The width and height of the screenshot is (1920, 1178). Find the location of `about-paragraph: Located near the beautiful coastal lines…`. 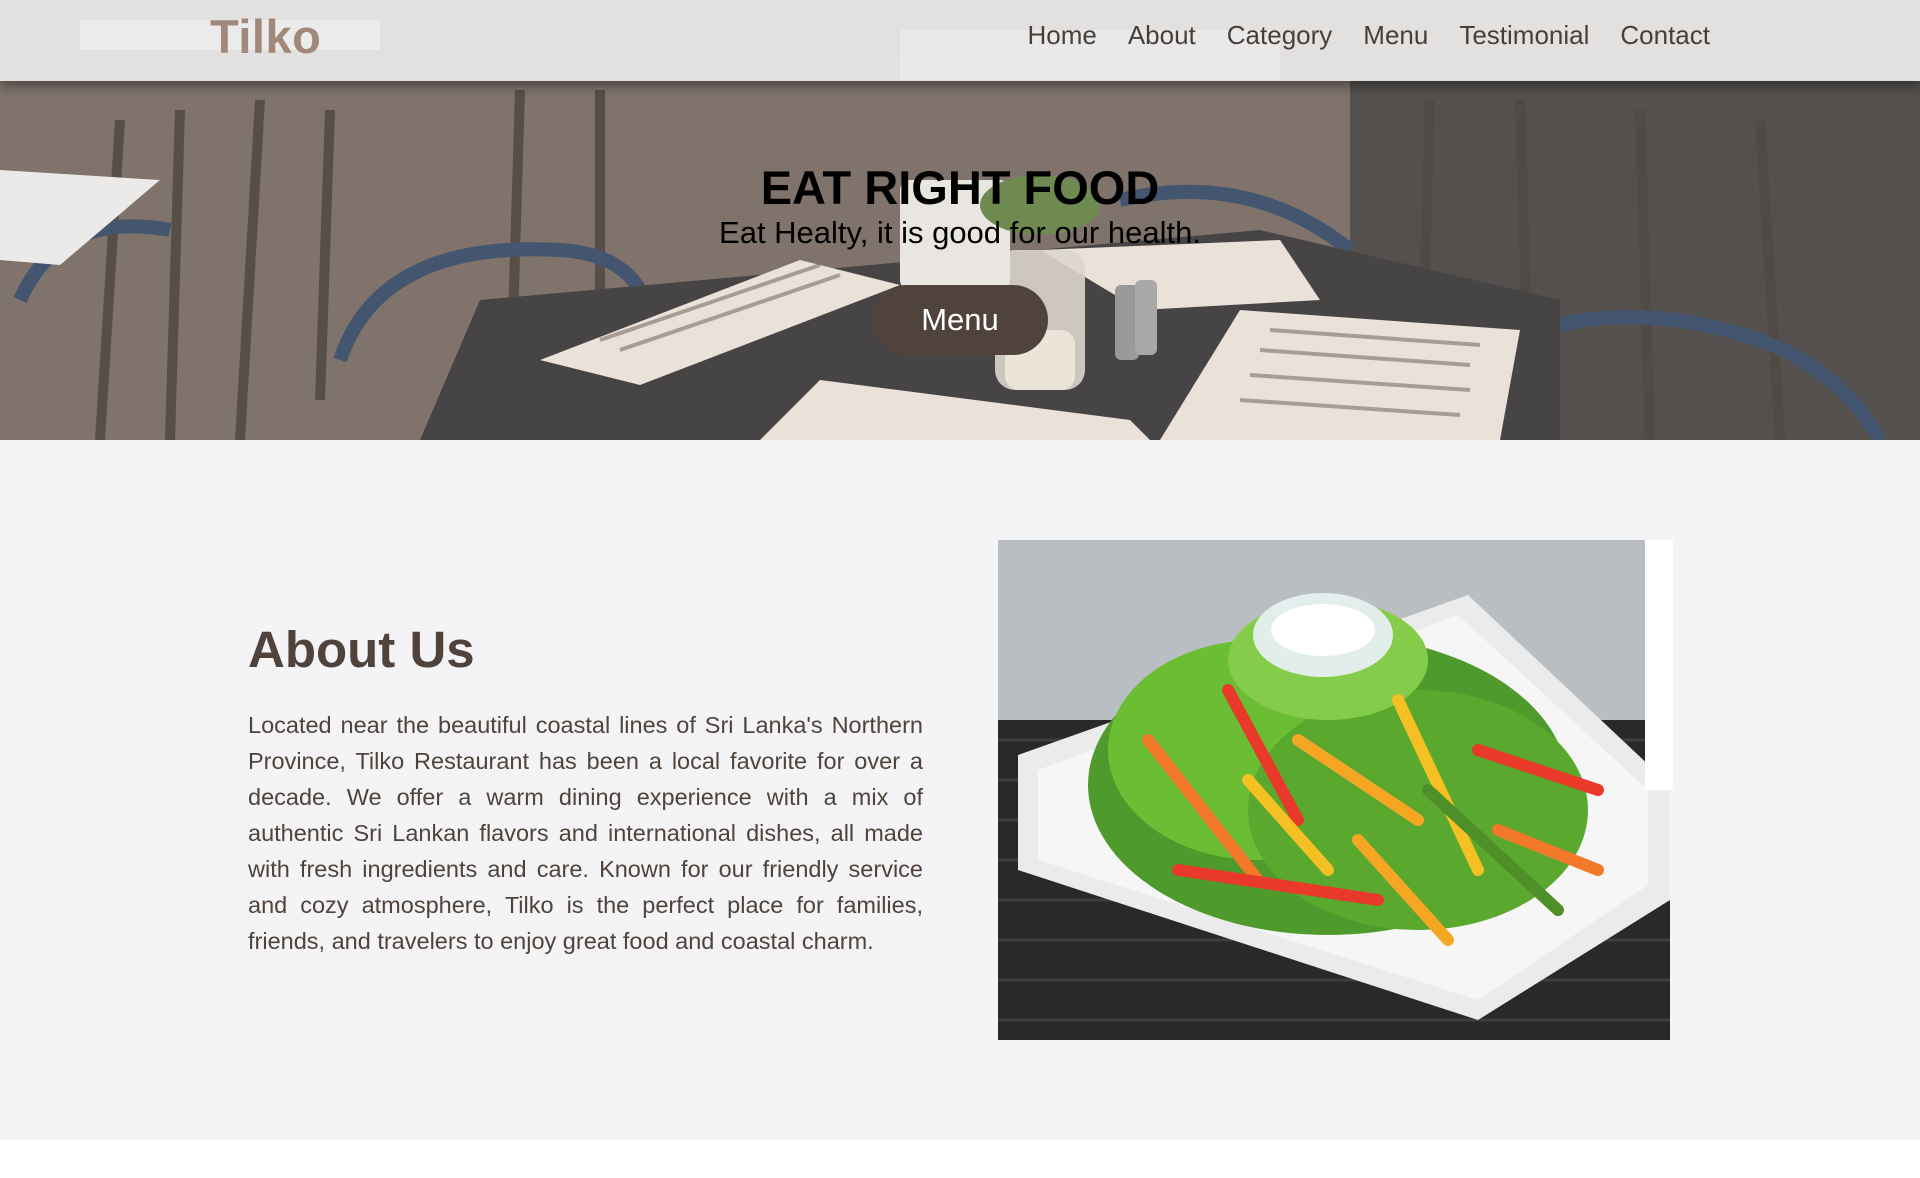

about-paragraph: Located near the beautiful coastal lines… is located at coordinates (585, 833).